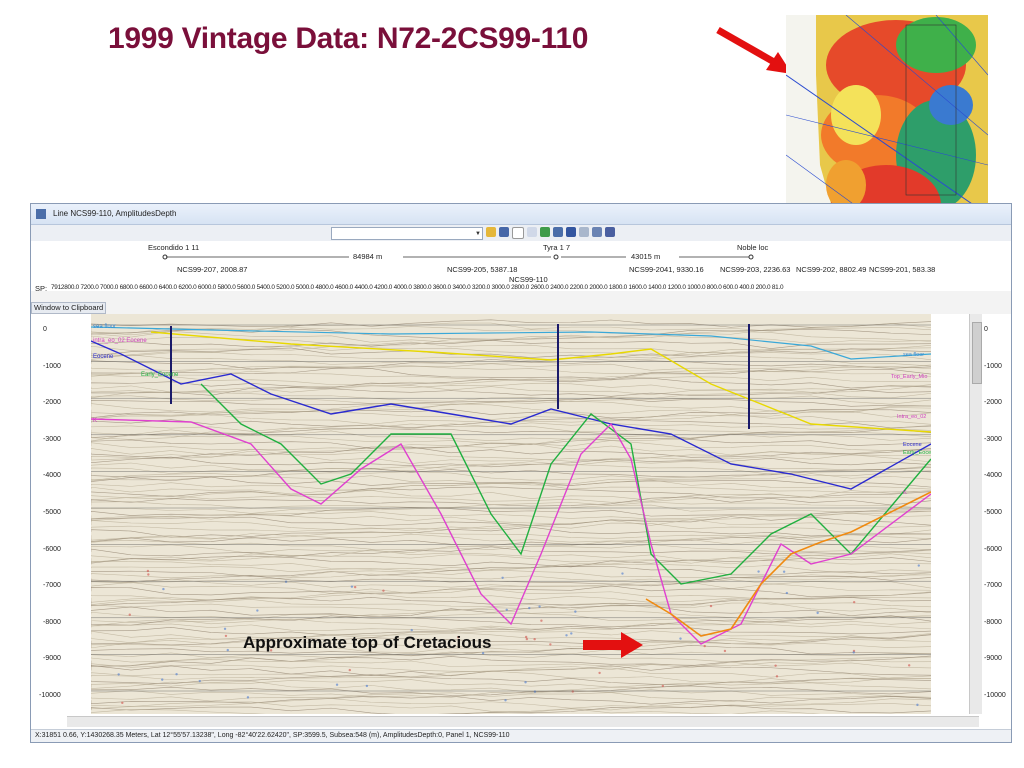 Image resolution: width=1024 pixels, height=768 pixels. Describe the element at coordinates (912, 445) in the screenshot. I see `horizon-label-right: Eocene` at that location.